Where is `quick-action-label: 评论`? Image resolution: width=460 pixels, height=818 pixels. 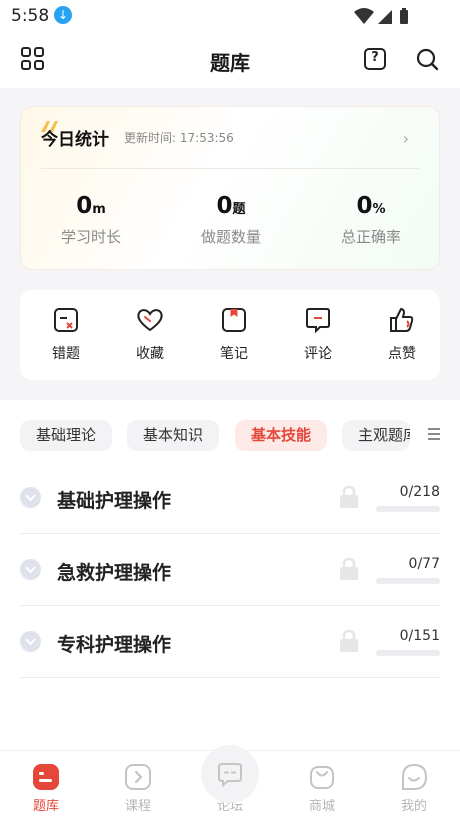
quick-action-label: 评论 is located at coordinates (318, 354).